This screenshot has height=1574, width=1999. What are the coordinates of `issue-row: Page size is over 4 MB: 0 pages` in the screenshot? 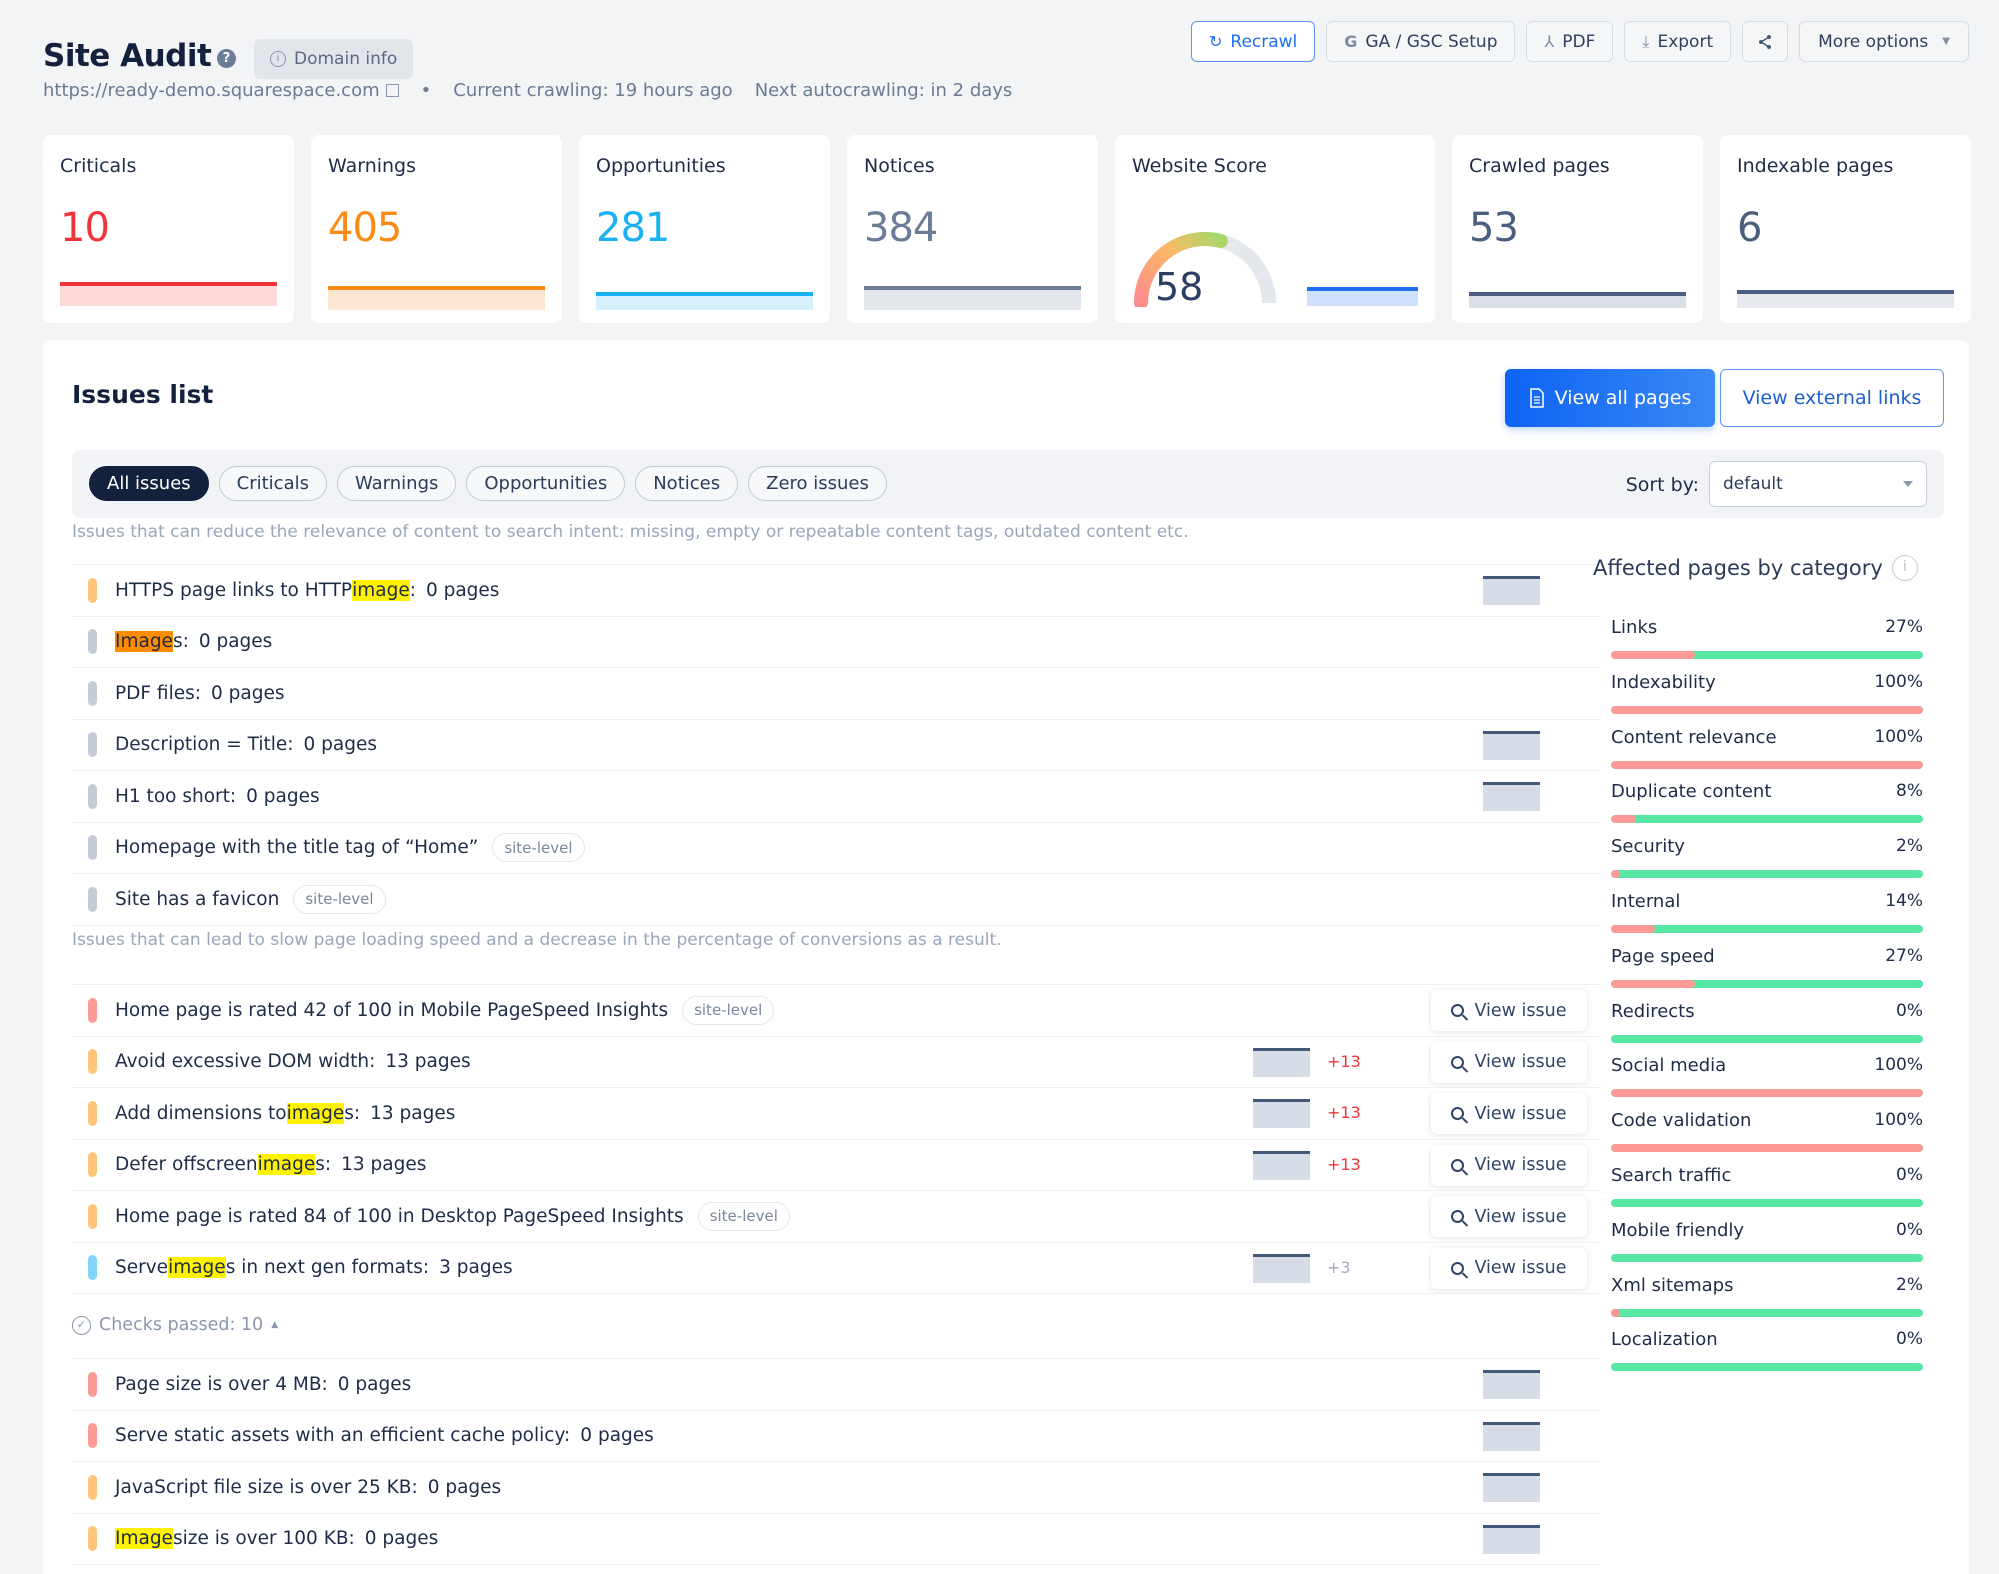 It's located at (837, 1384).